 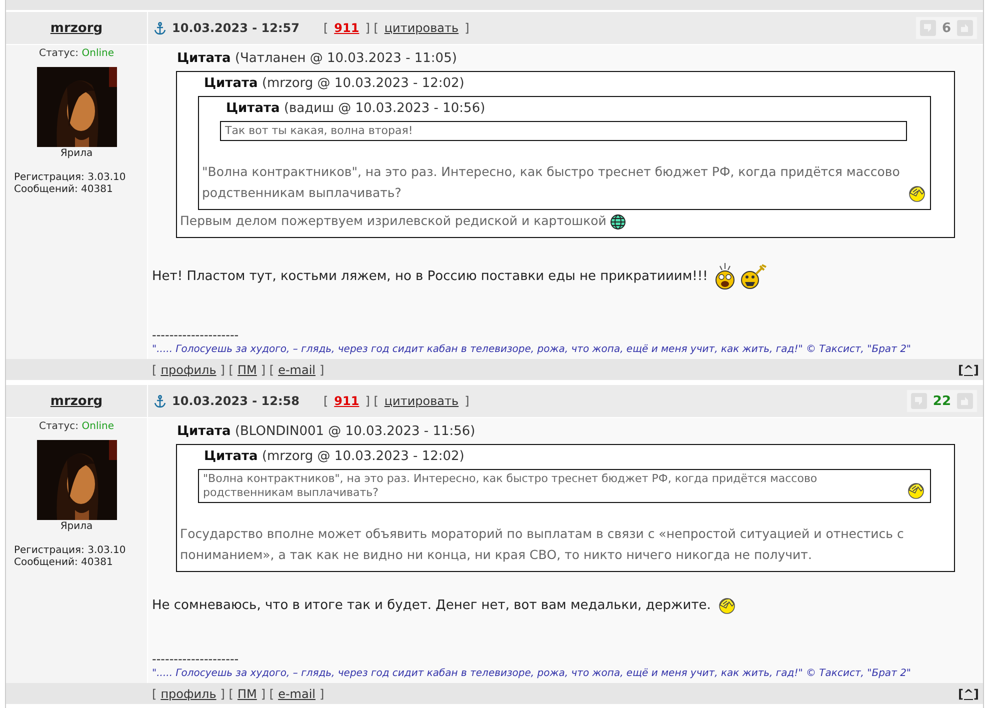 What do you see at coordinates (430, 276) in the screenshot?
I see `message-text: Нет! Пластом тут, костьми ляжем, но в Россию поставки еды не прикратииим!!!` at bounding box center [430, 276].